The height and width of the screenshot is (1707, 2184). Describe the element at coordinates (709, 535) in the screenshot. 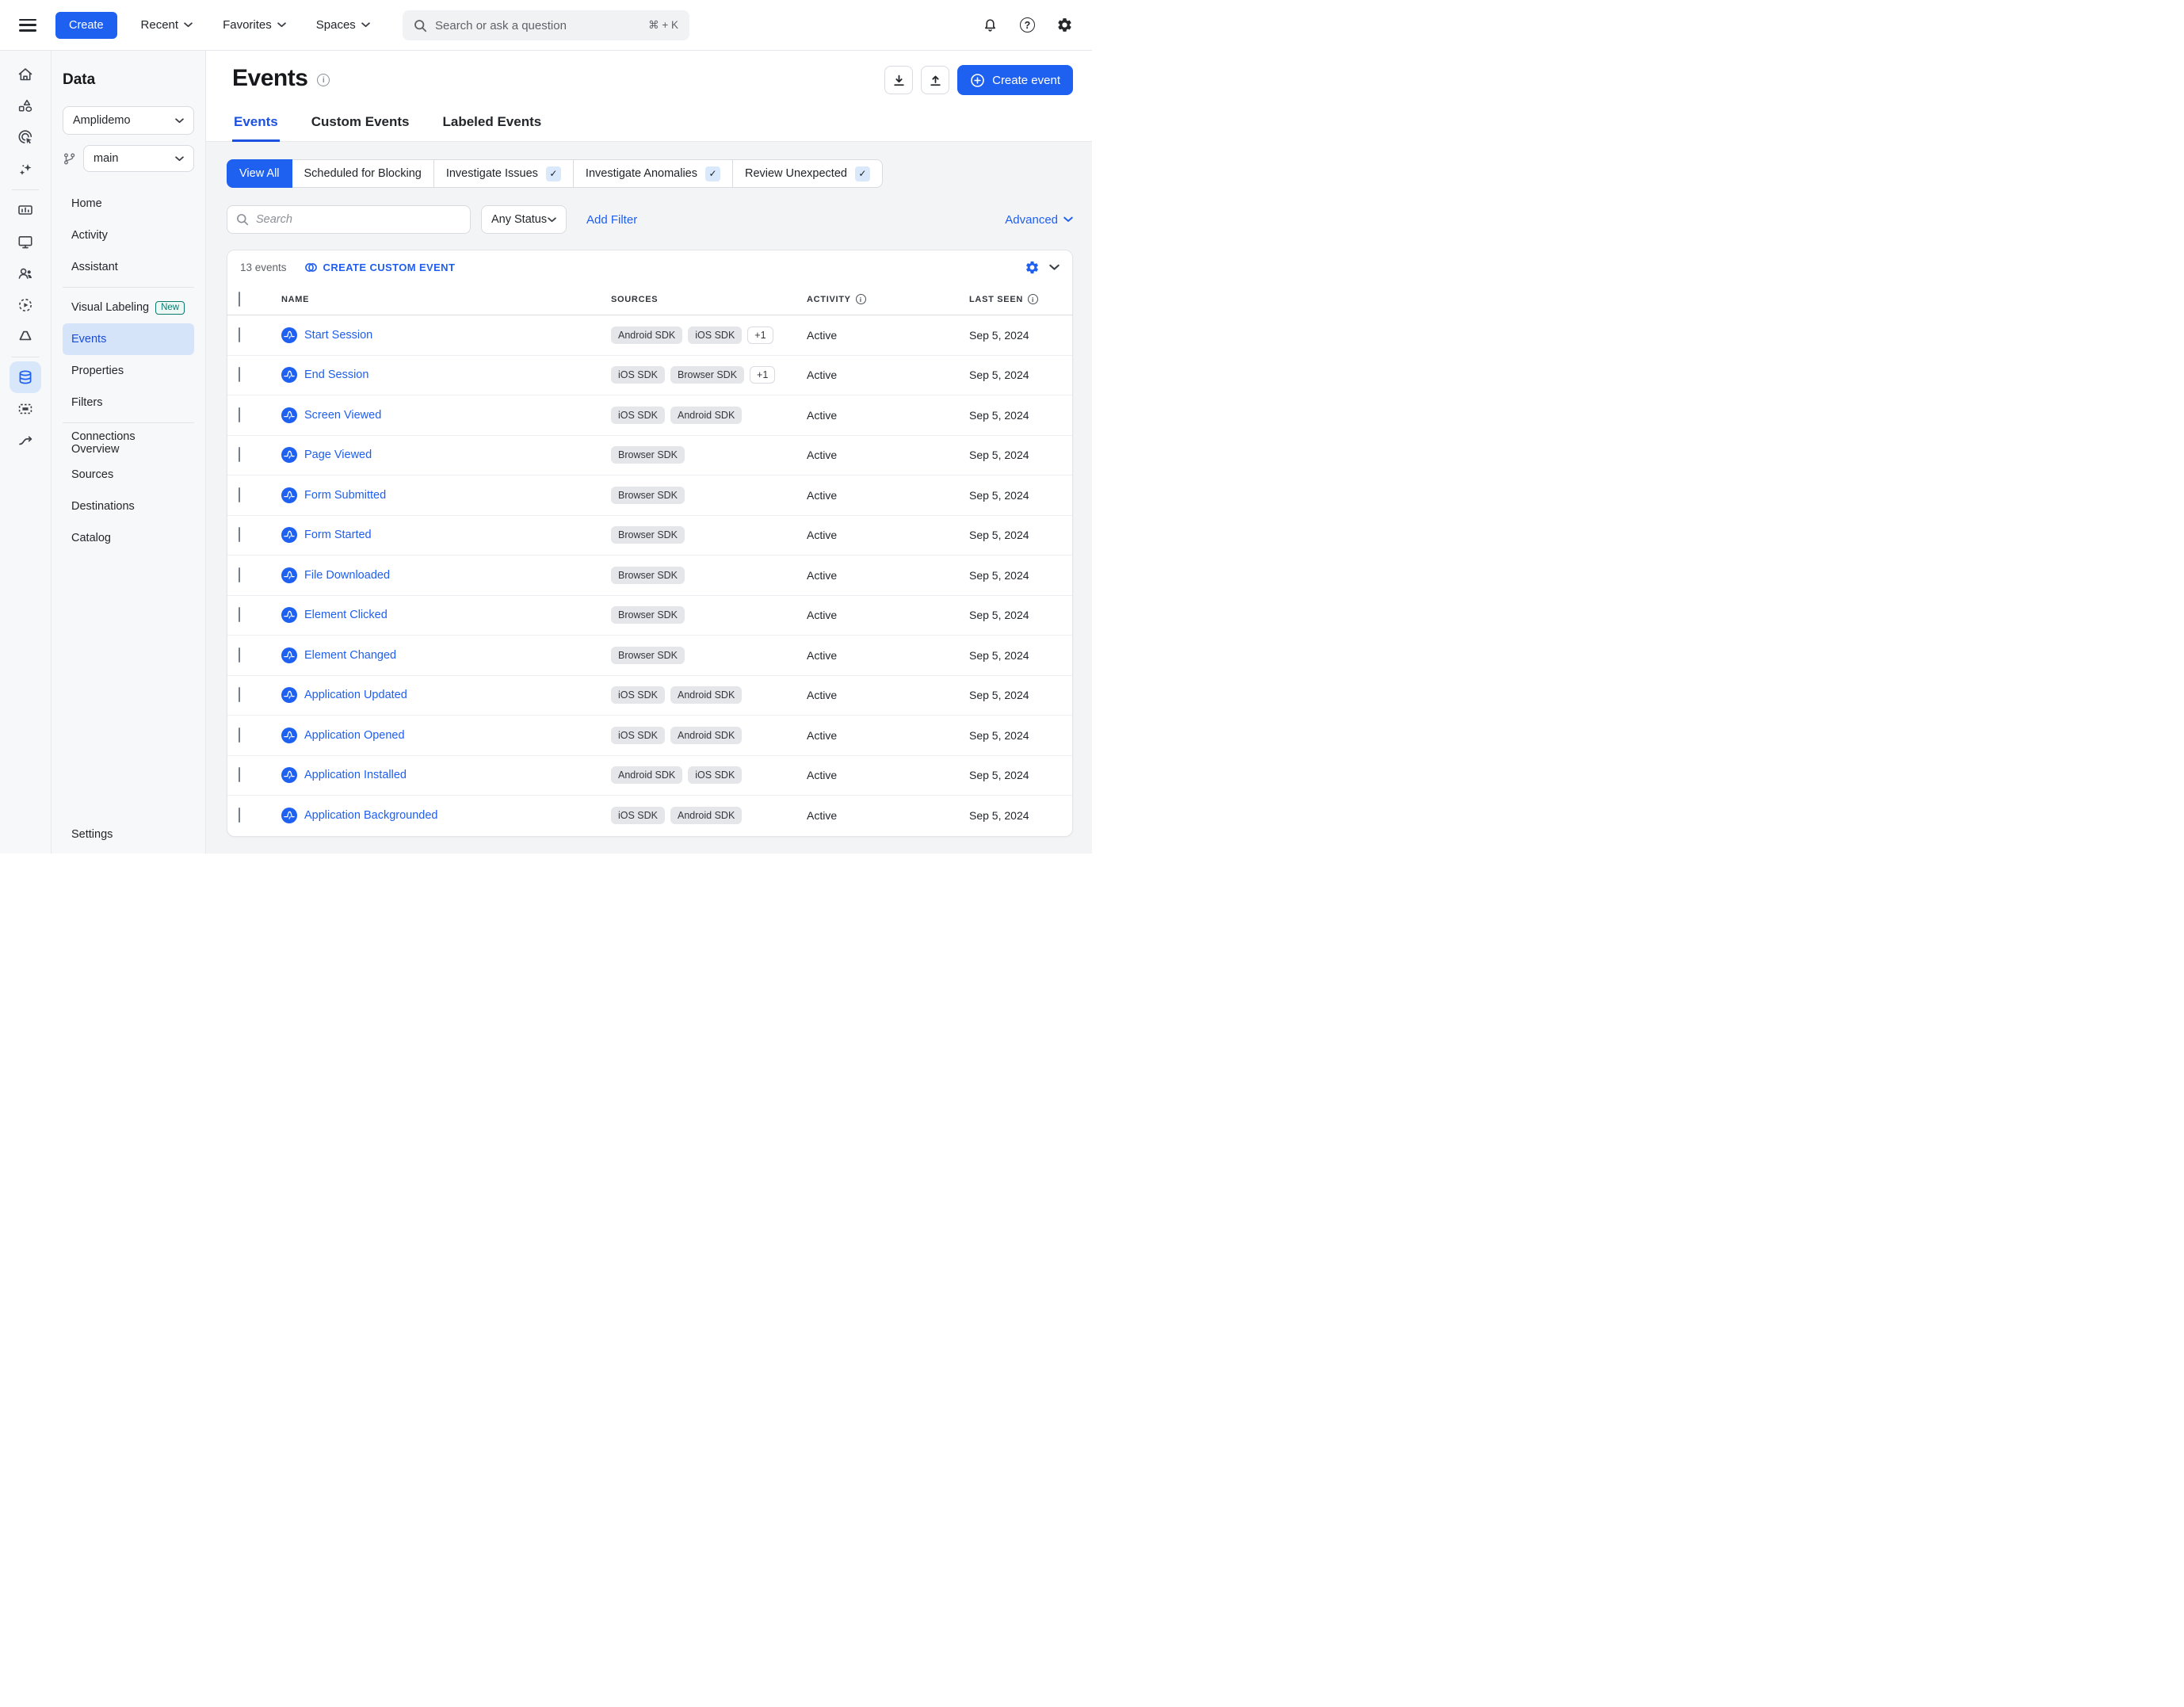

I see `sources-cell: Browser SDK` at that location.